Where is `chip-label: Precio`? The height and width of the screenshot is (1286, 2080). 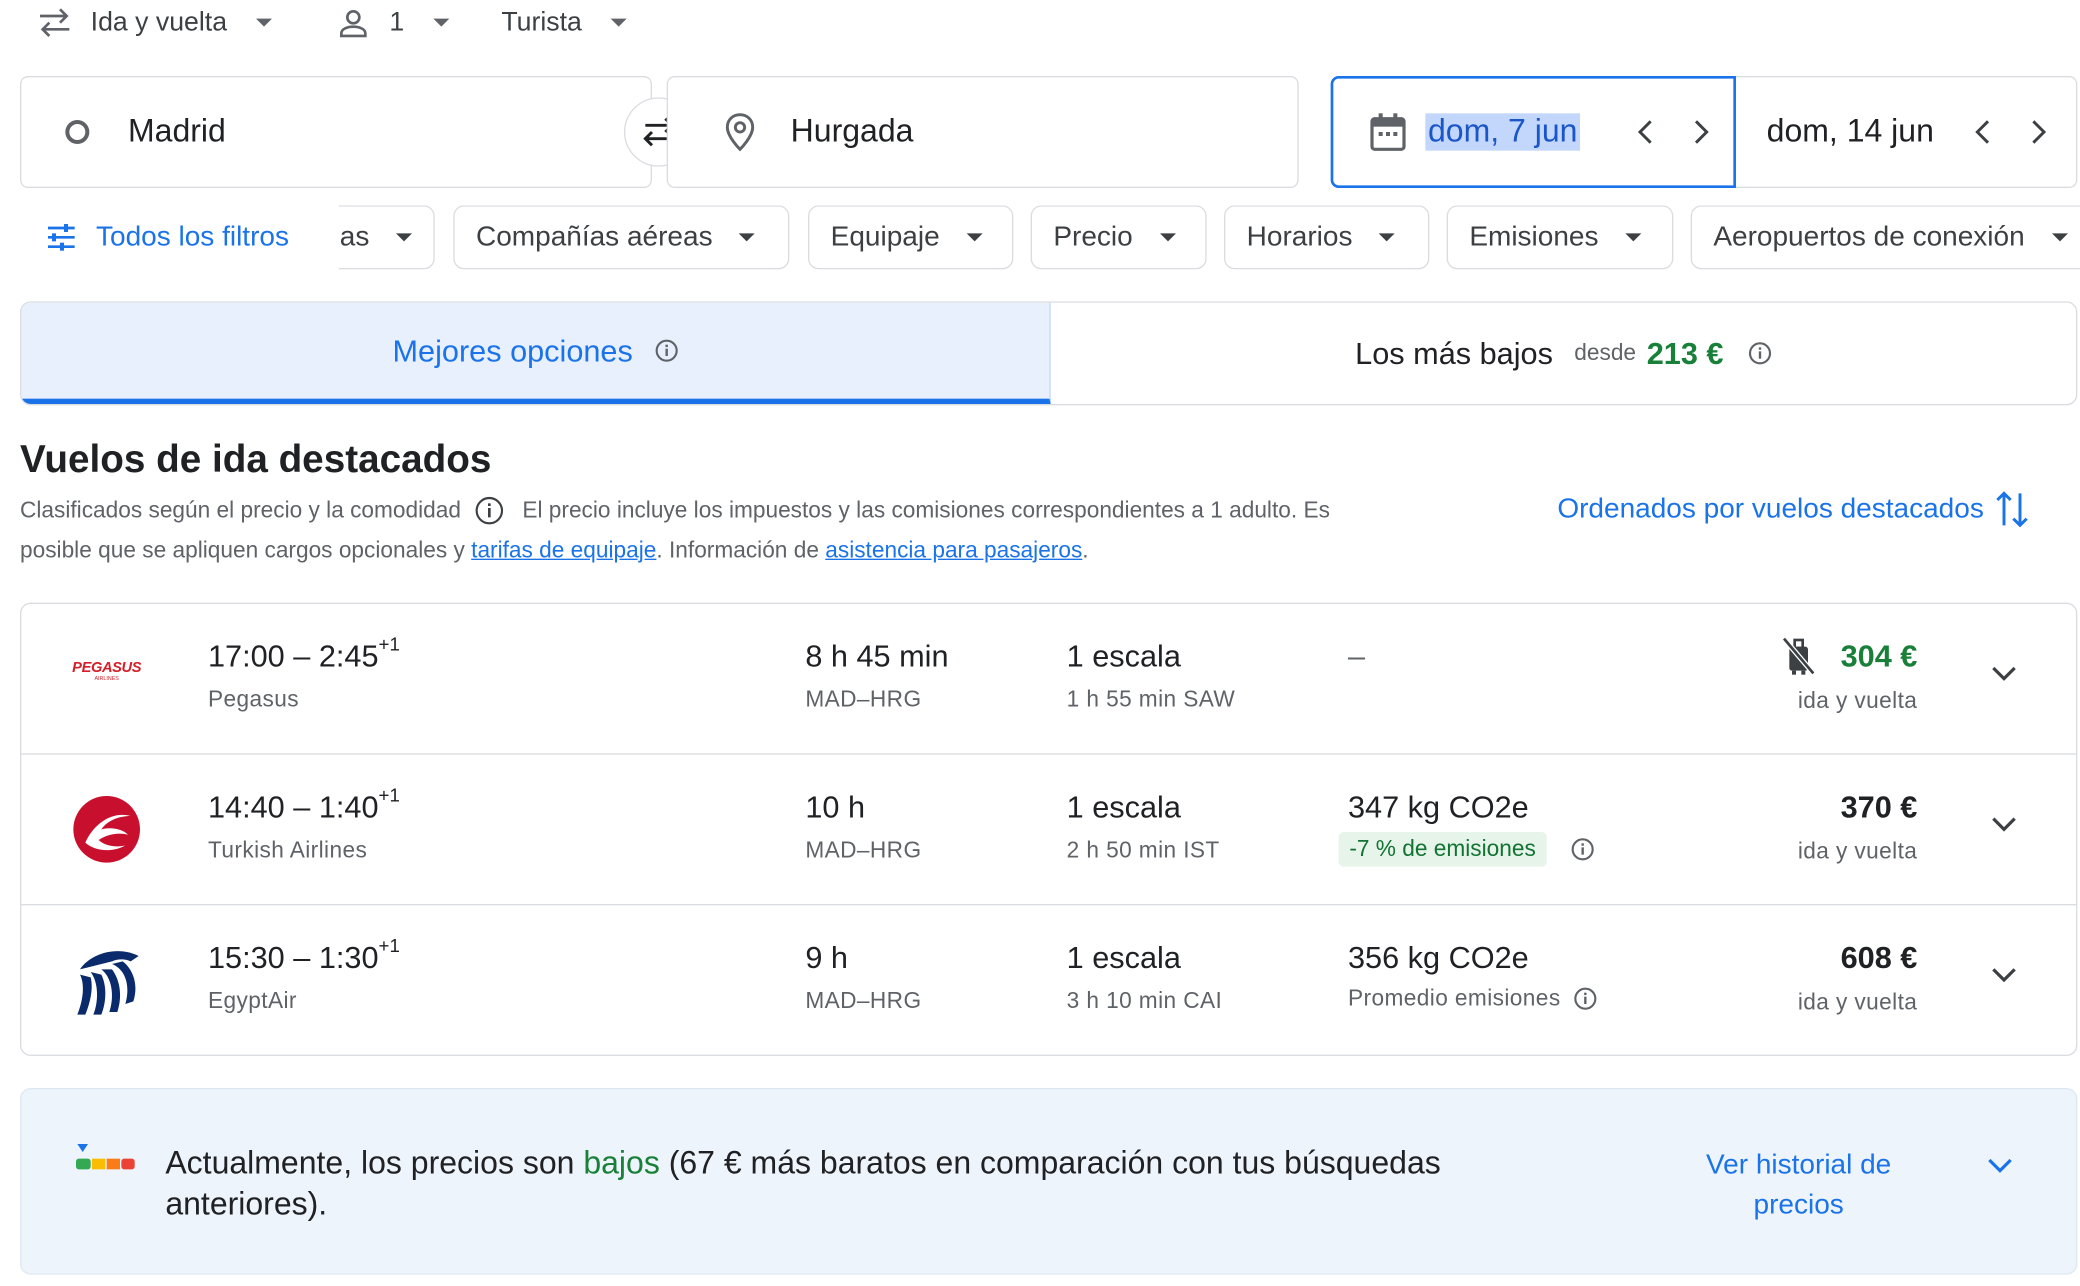 chip-label: Precio is located at coordinates (1093, 236).